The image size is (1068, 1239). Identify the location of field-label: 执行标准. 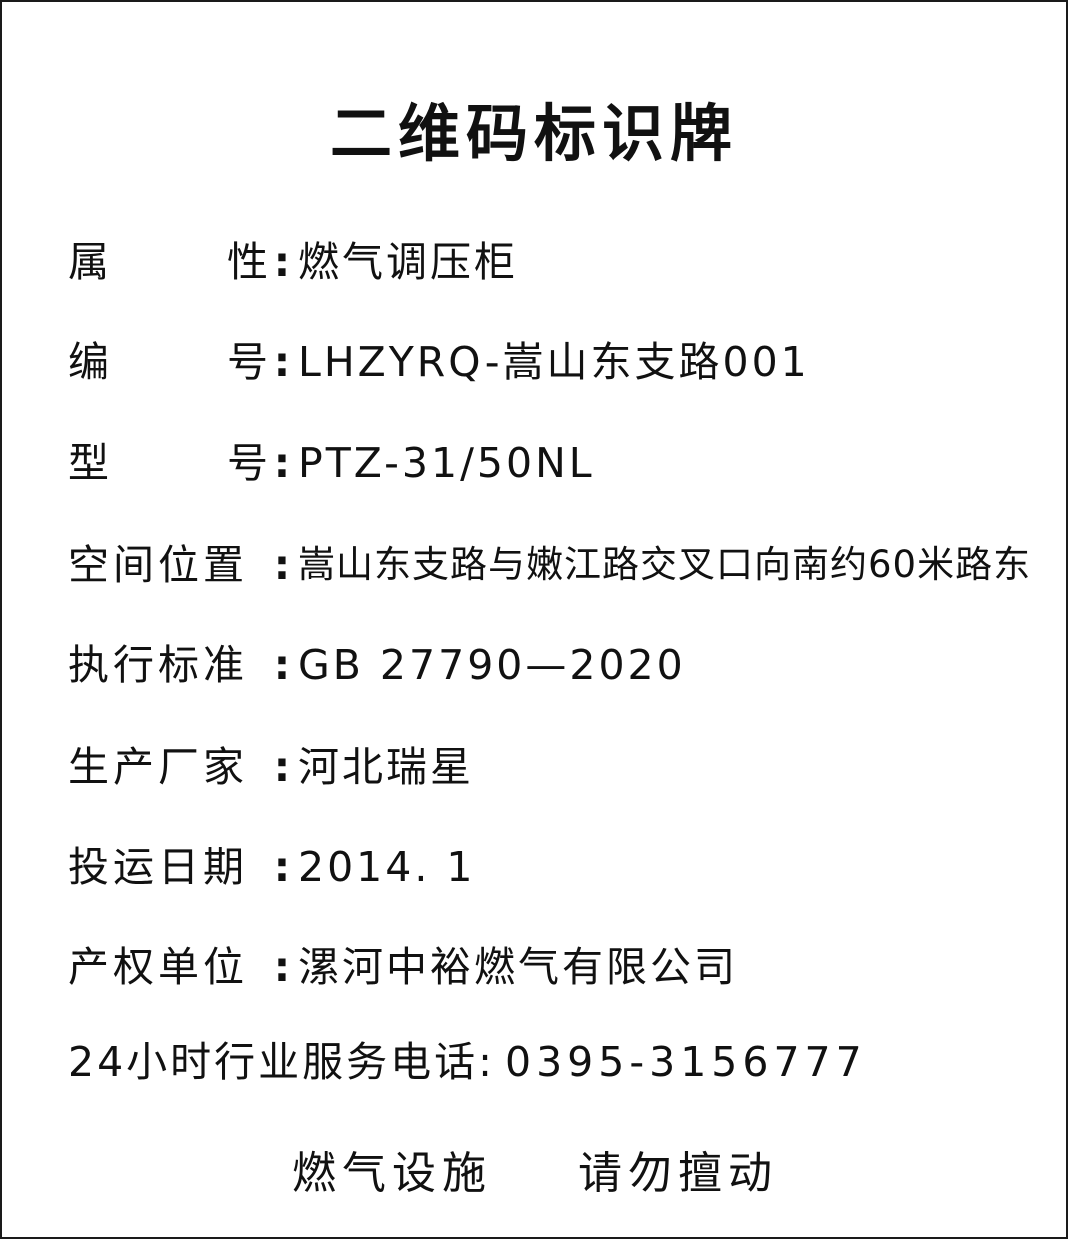
(158, 665).